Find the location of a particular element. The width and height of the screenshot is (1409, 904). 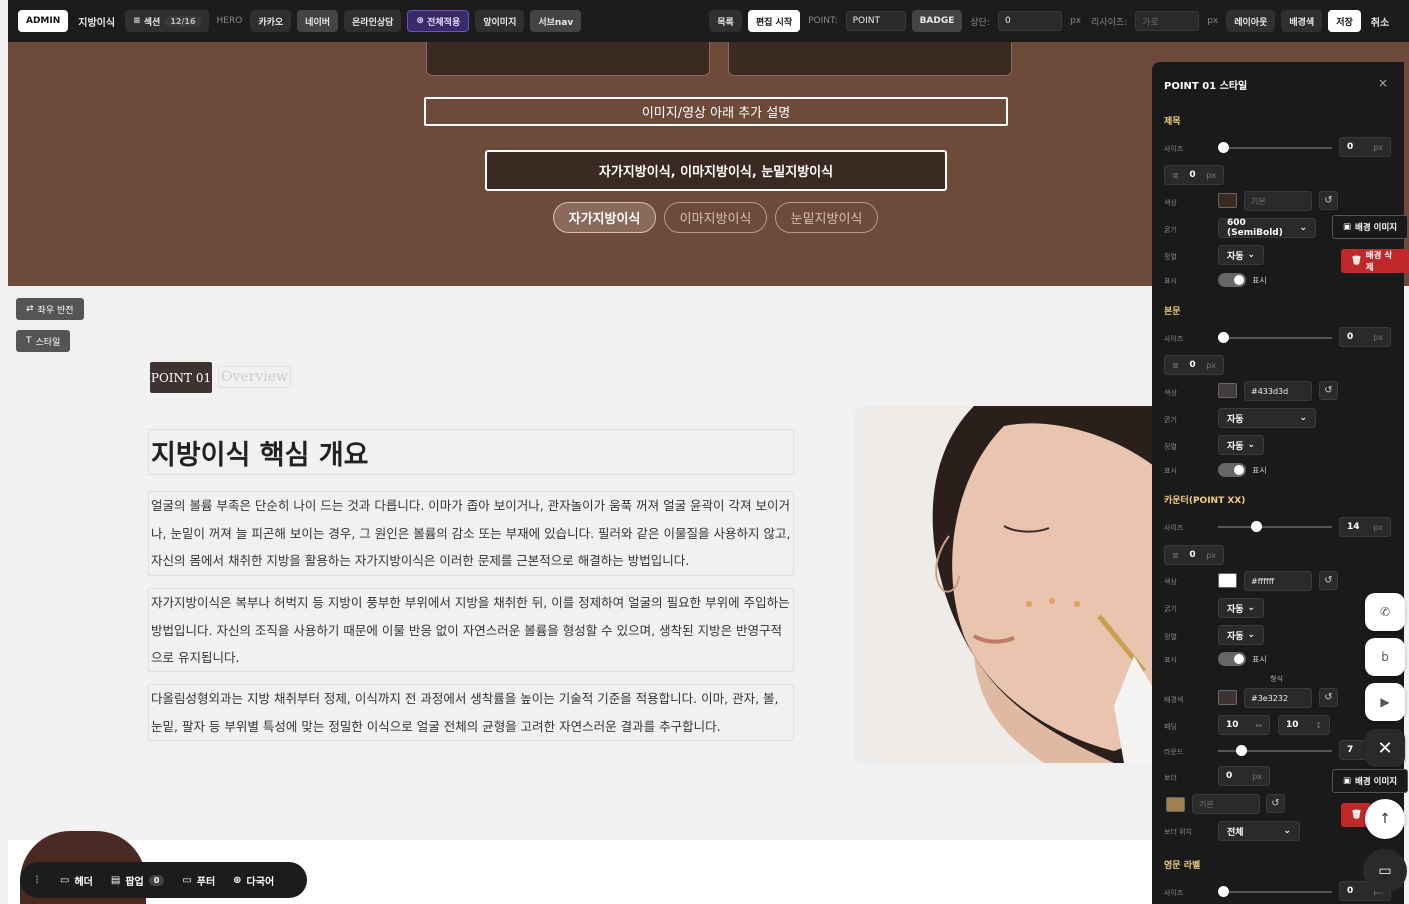

hero-tab-1: 자가지방이식 is located at coordinates (604, 217).